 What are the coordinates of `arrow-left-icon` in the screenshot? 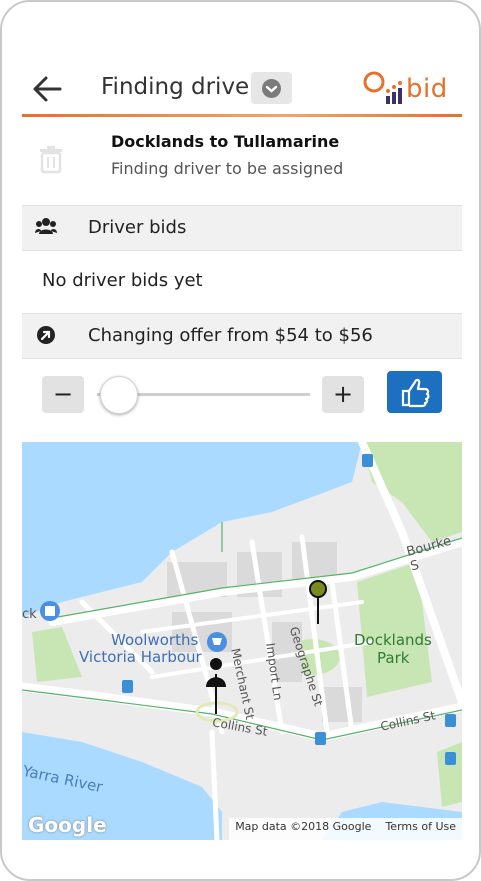 It's located at (47, 89).